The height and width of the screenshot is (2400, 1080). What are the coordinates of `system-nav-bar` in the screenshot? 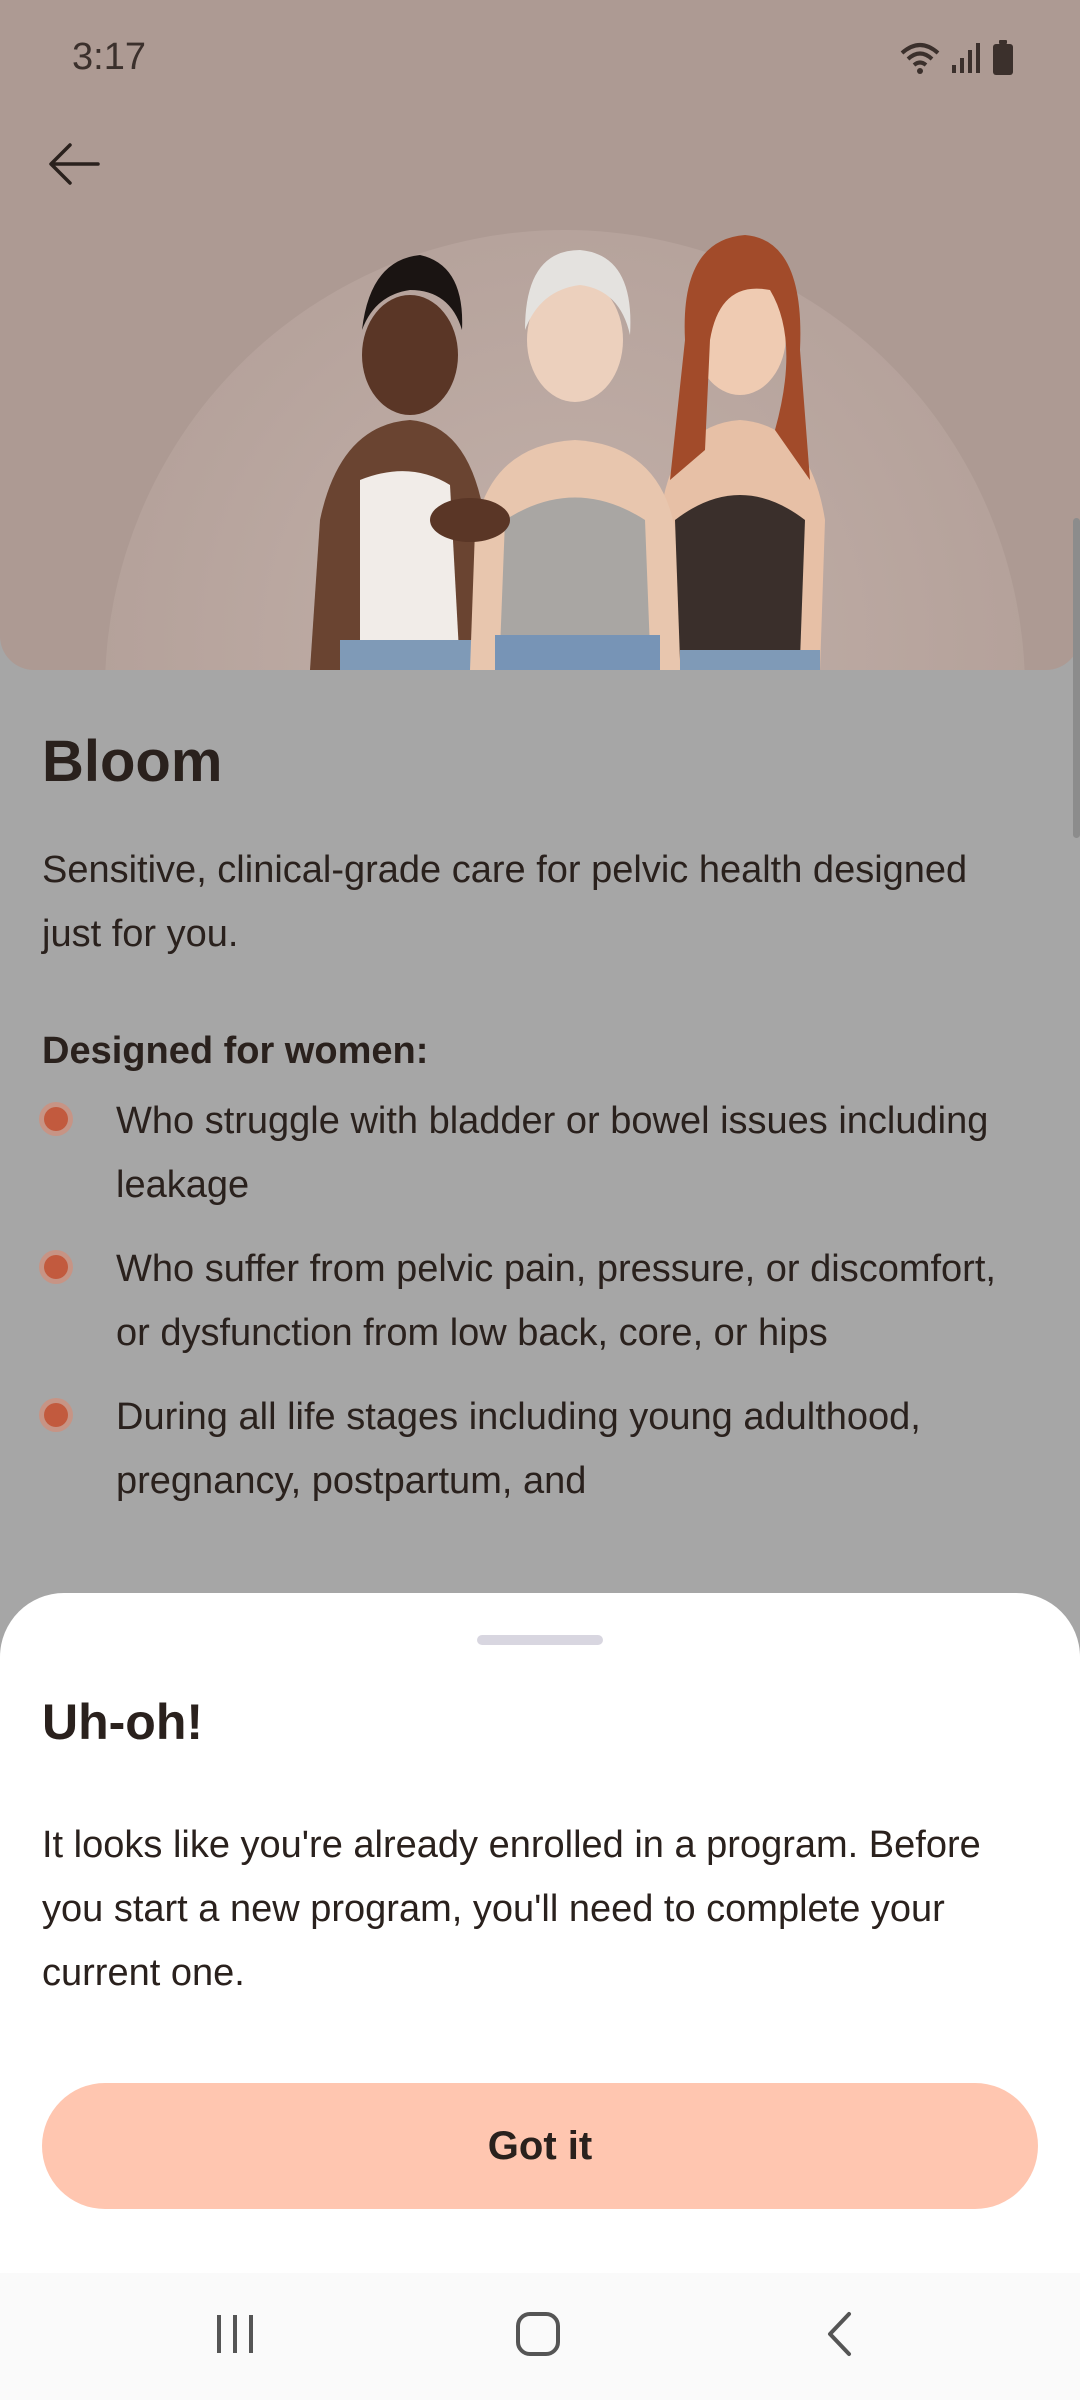 It's located at (540, 2336).